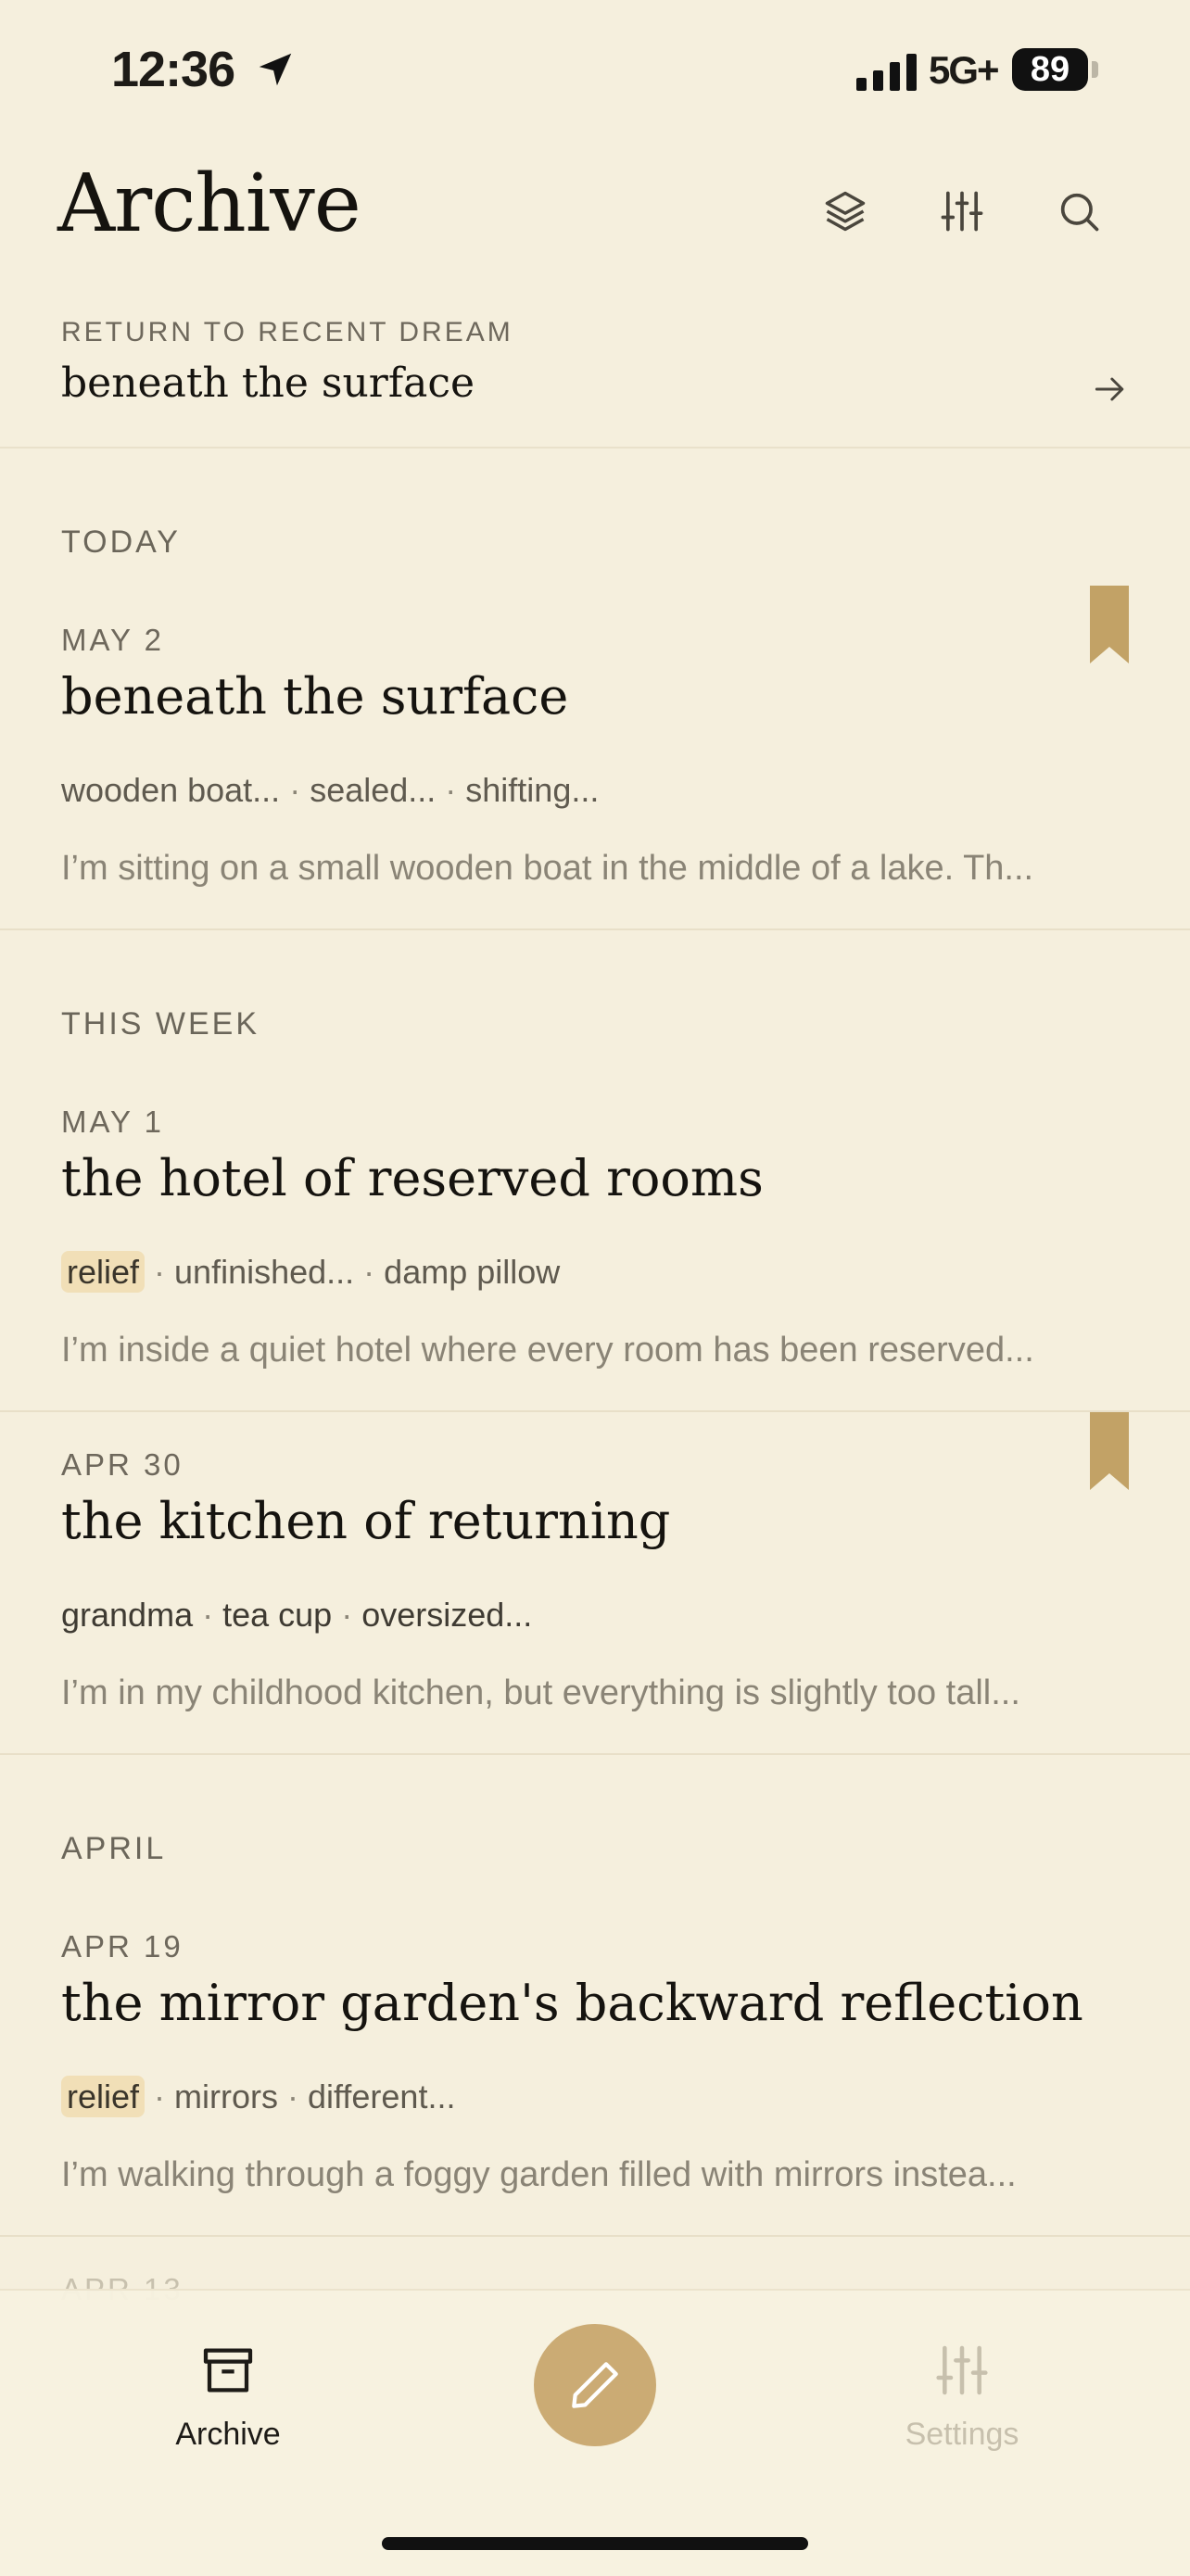  I want to click on arrow-right-icon, so click(1109, 389).